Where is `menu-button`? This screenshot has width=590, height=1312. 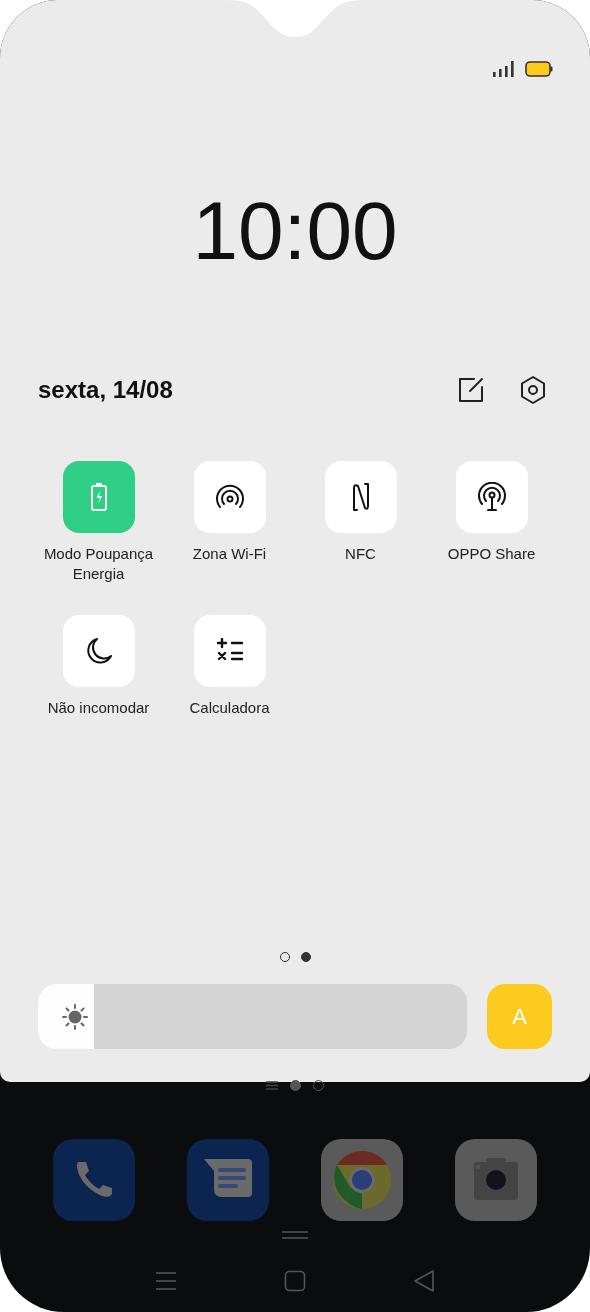 menu-button is located at coordinates (166, 1281).